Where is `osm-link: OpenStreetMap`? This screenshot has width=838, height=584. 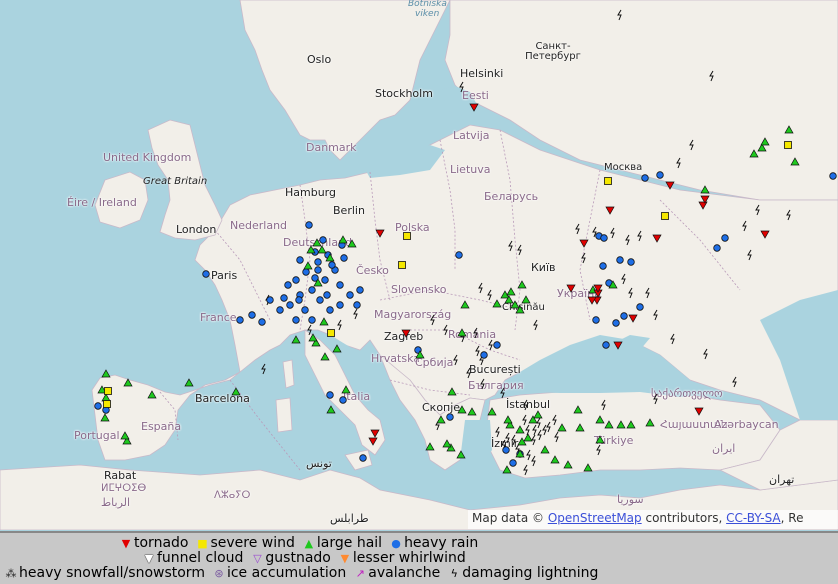 osm-link: OpenStreetMap is located at coordinates (595, 518).